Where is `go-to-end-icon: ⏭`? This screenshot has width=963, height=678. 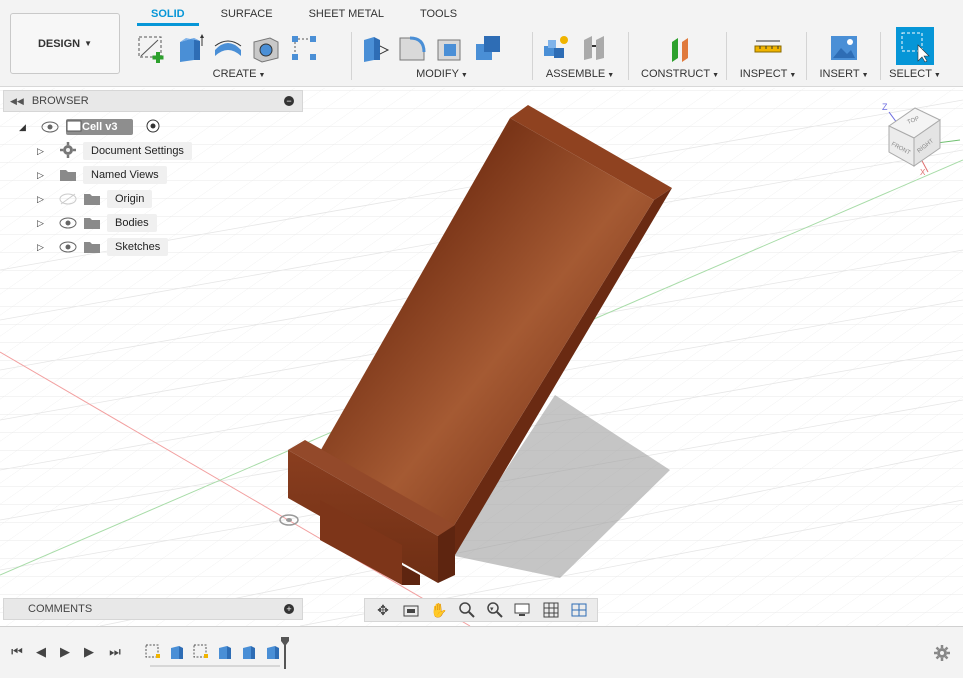
go-to-end-icon: ⏭ is located at coordinates (115, 652).